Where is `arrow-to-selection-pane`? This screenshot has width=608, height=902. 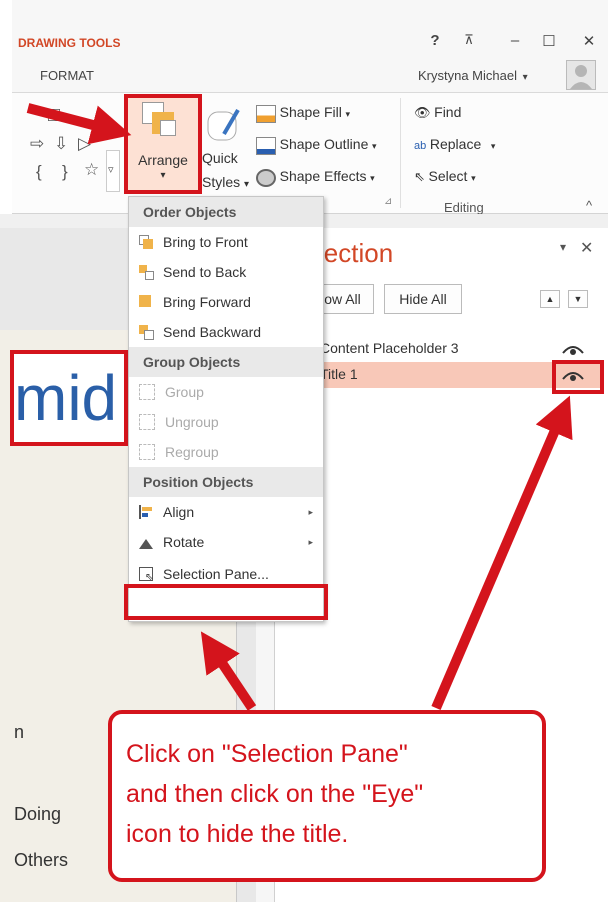
arrow-to-selection-pane is located at coordinates (228, 671).